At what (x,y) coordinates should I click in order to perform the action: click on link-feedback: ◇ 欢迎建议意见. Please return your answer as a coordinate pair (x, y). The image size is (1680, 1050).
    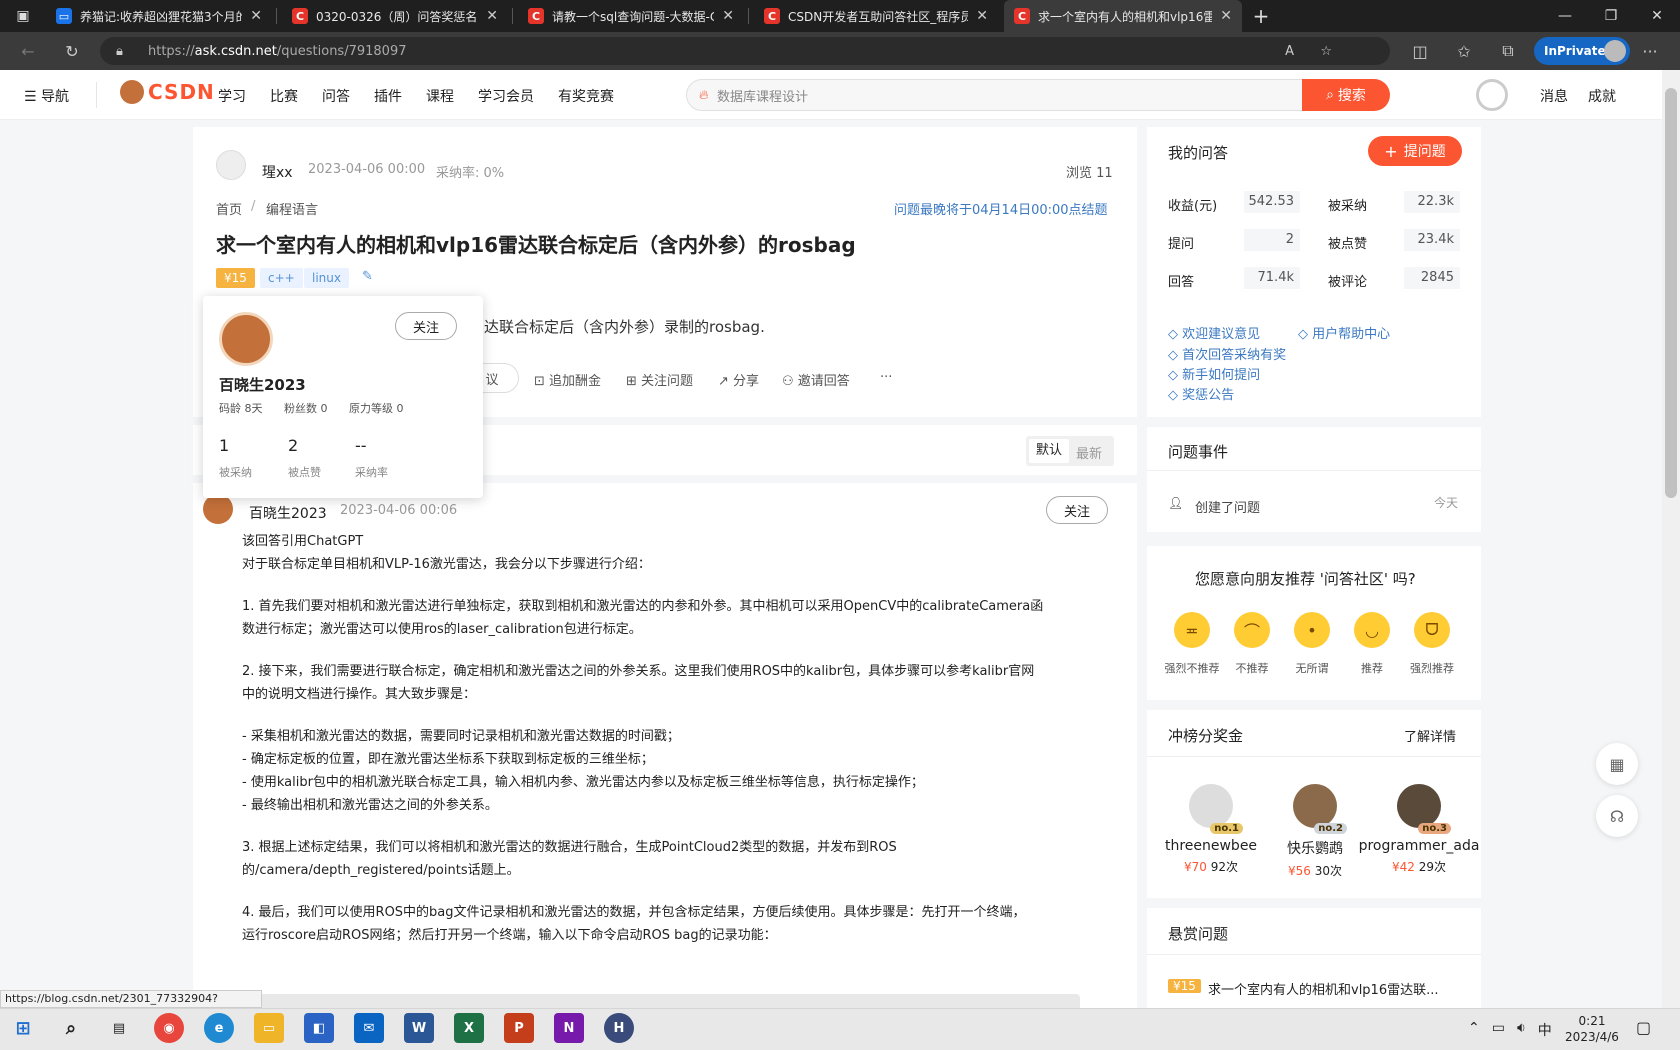
    Looking at the image, I should click on (1214, 332).